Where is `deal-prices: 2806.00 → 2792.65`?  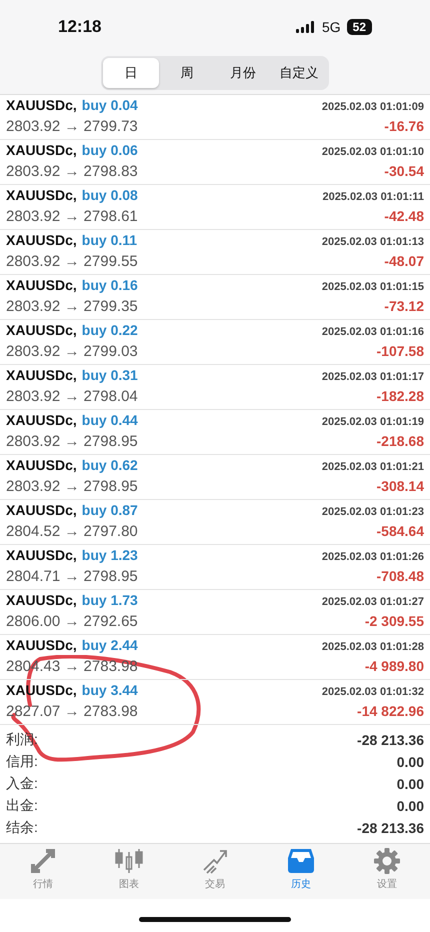
deal-prices: 2806.00 → 2792.65 is located at coordinates (72, 621).